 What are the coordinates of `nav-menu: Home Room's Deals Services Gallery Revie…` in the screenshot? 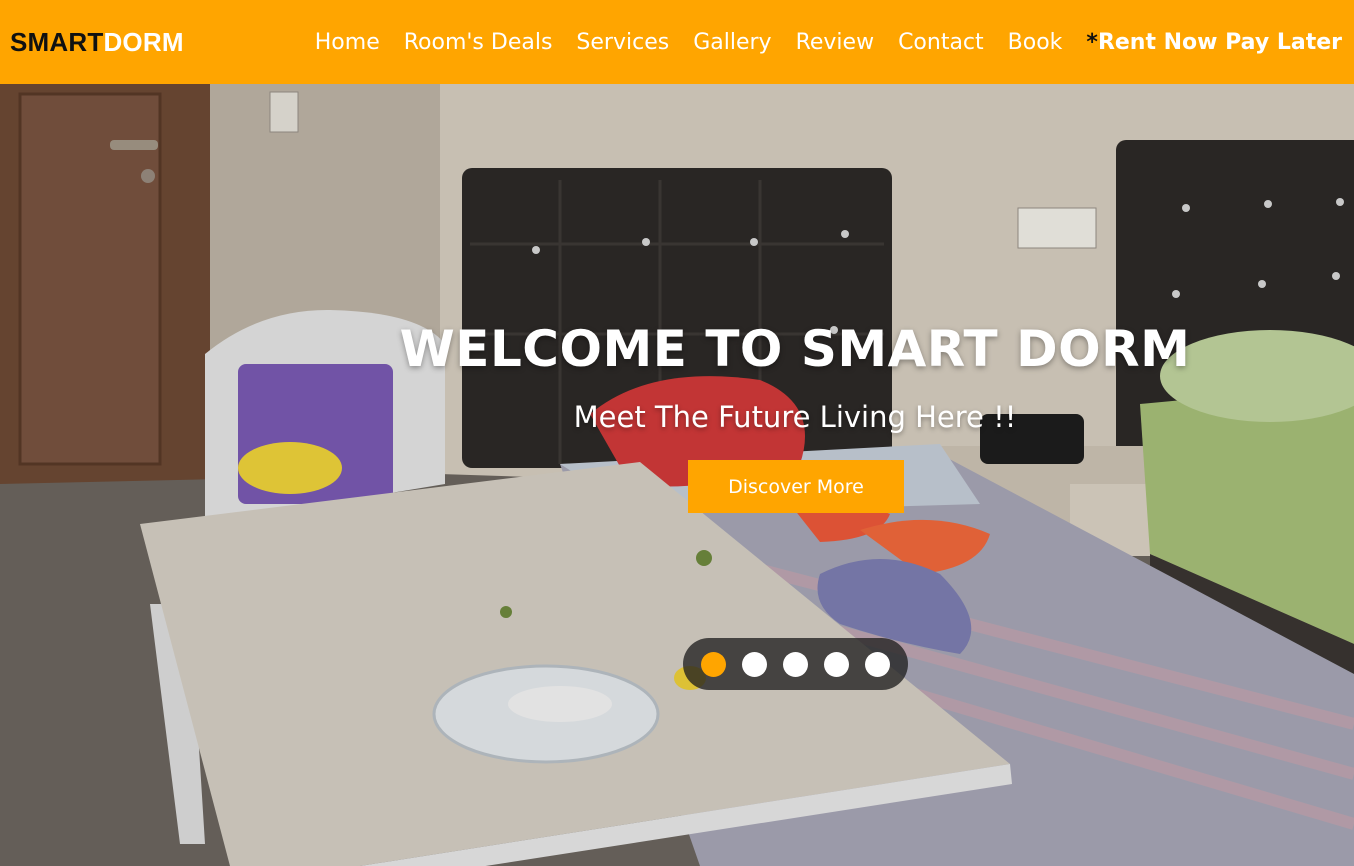 It's located at (828, 42).